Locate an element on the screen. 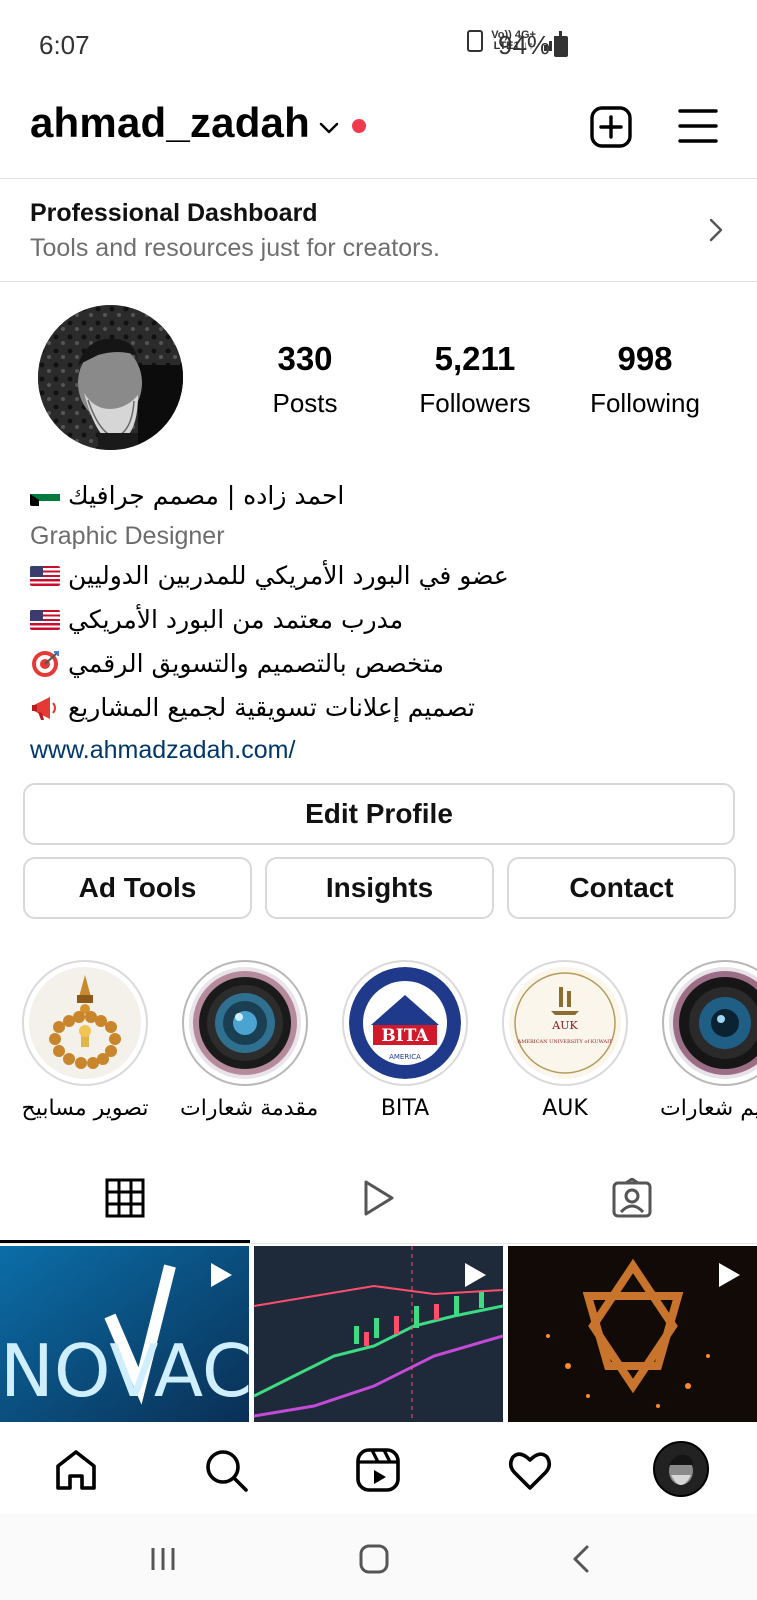 This screenshot has height=1600, width=757. followers-label: Followers is located at coordinates (475, 403).